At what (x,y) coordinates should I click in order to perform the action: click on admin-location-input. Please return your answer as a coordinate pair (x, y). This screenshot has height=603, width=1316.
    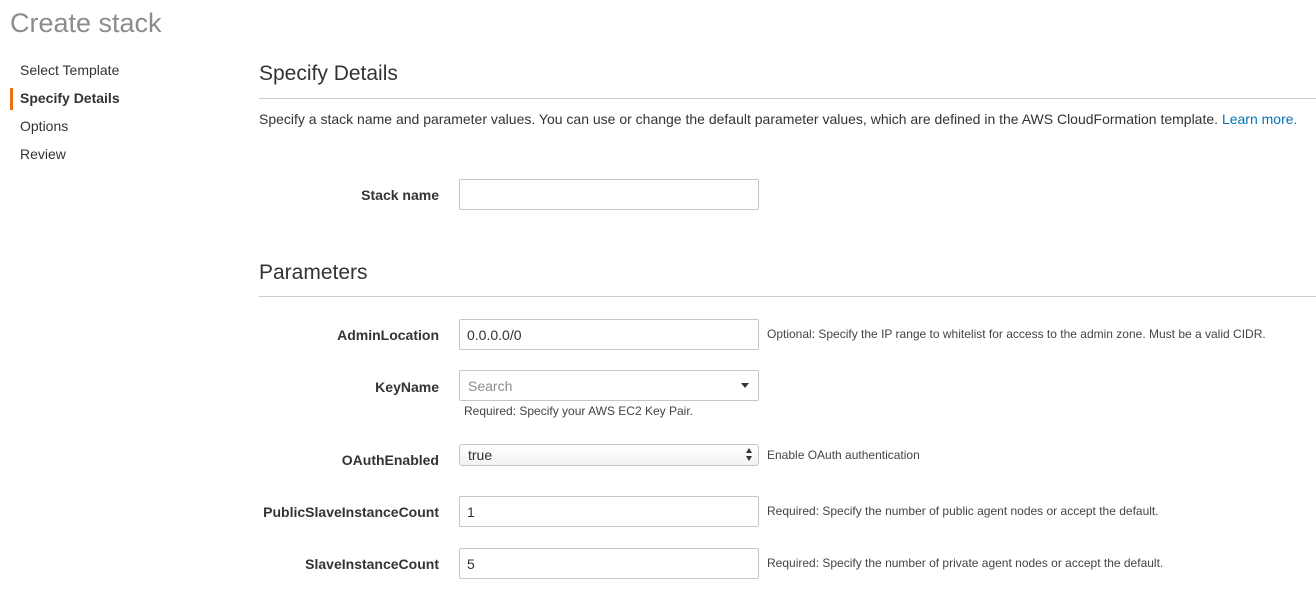
    Looking at the image, I should click on (609, 334).